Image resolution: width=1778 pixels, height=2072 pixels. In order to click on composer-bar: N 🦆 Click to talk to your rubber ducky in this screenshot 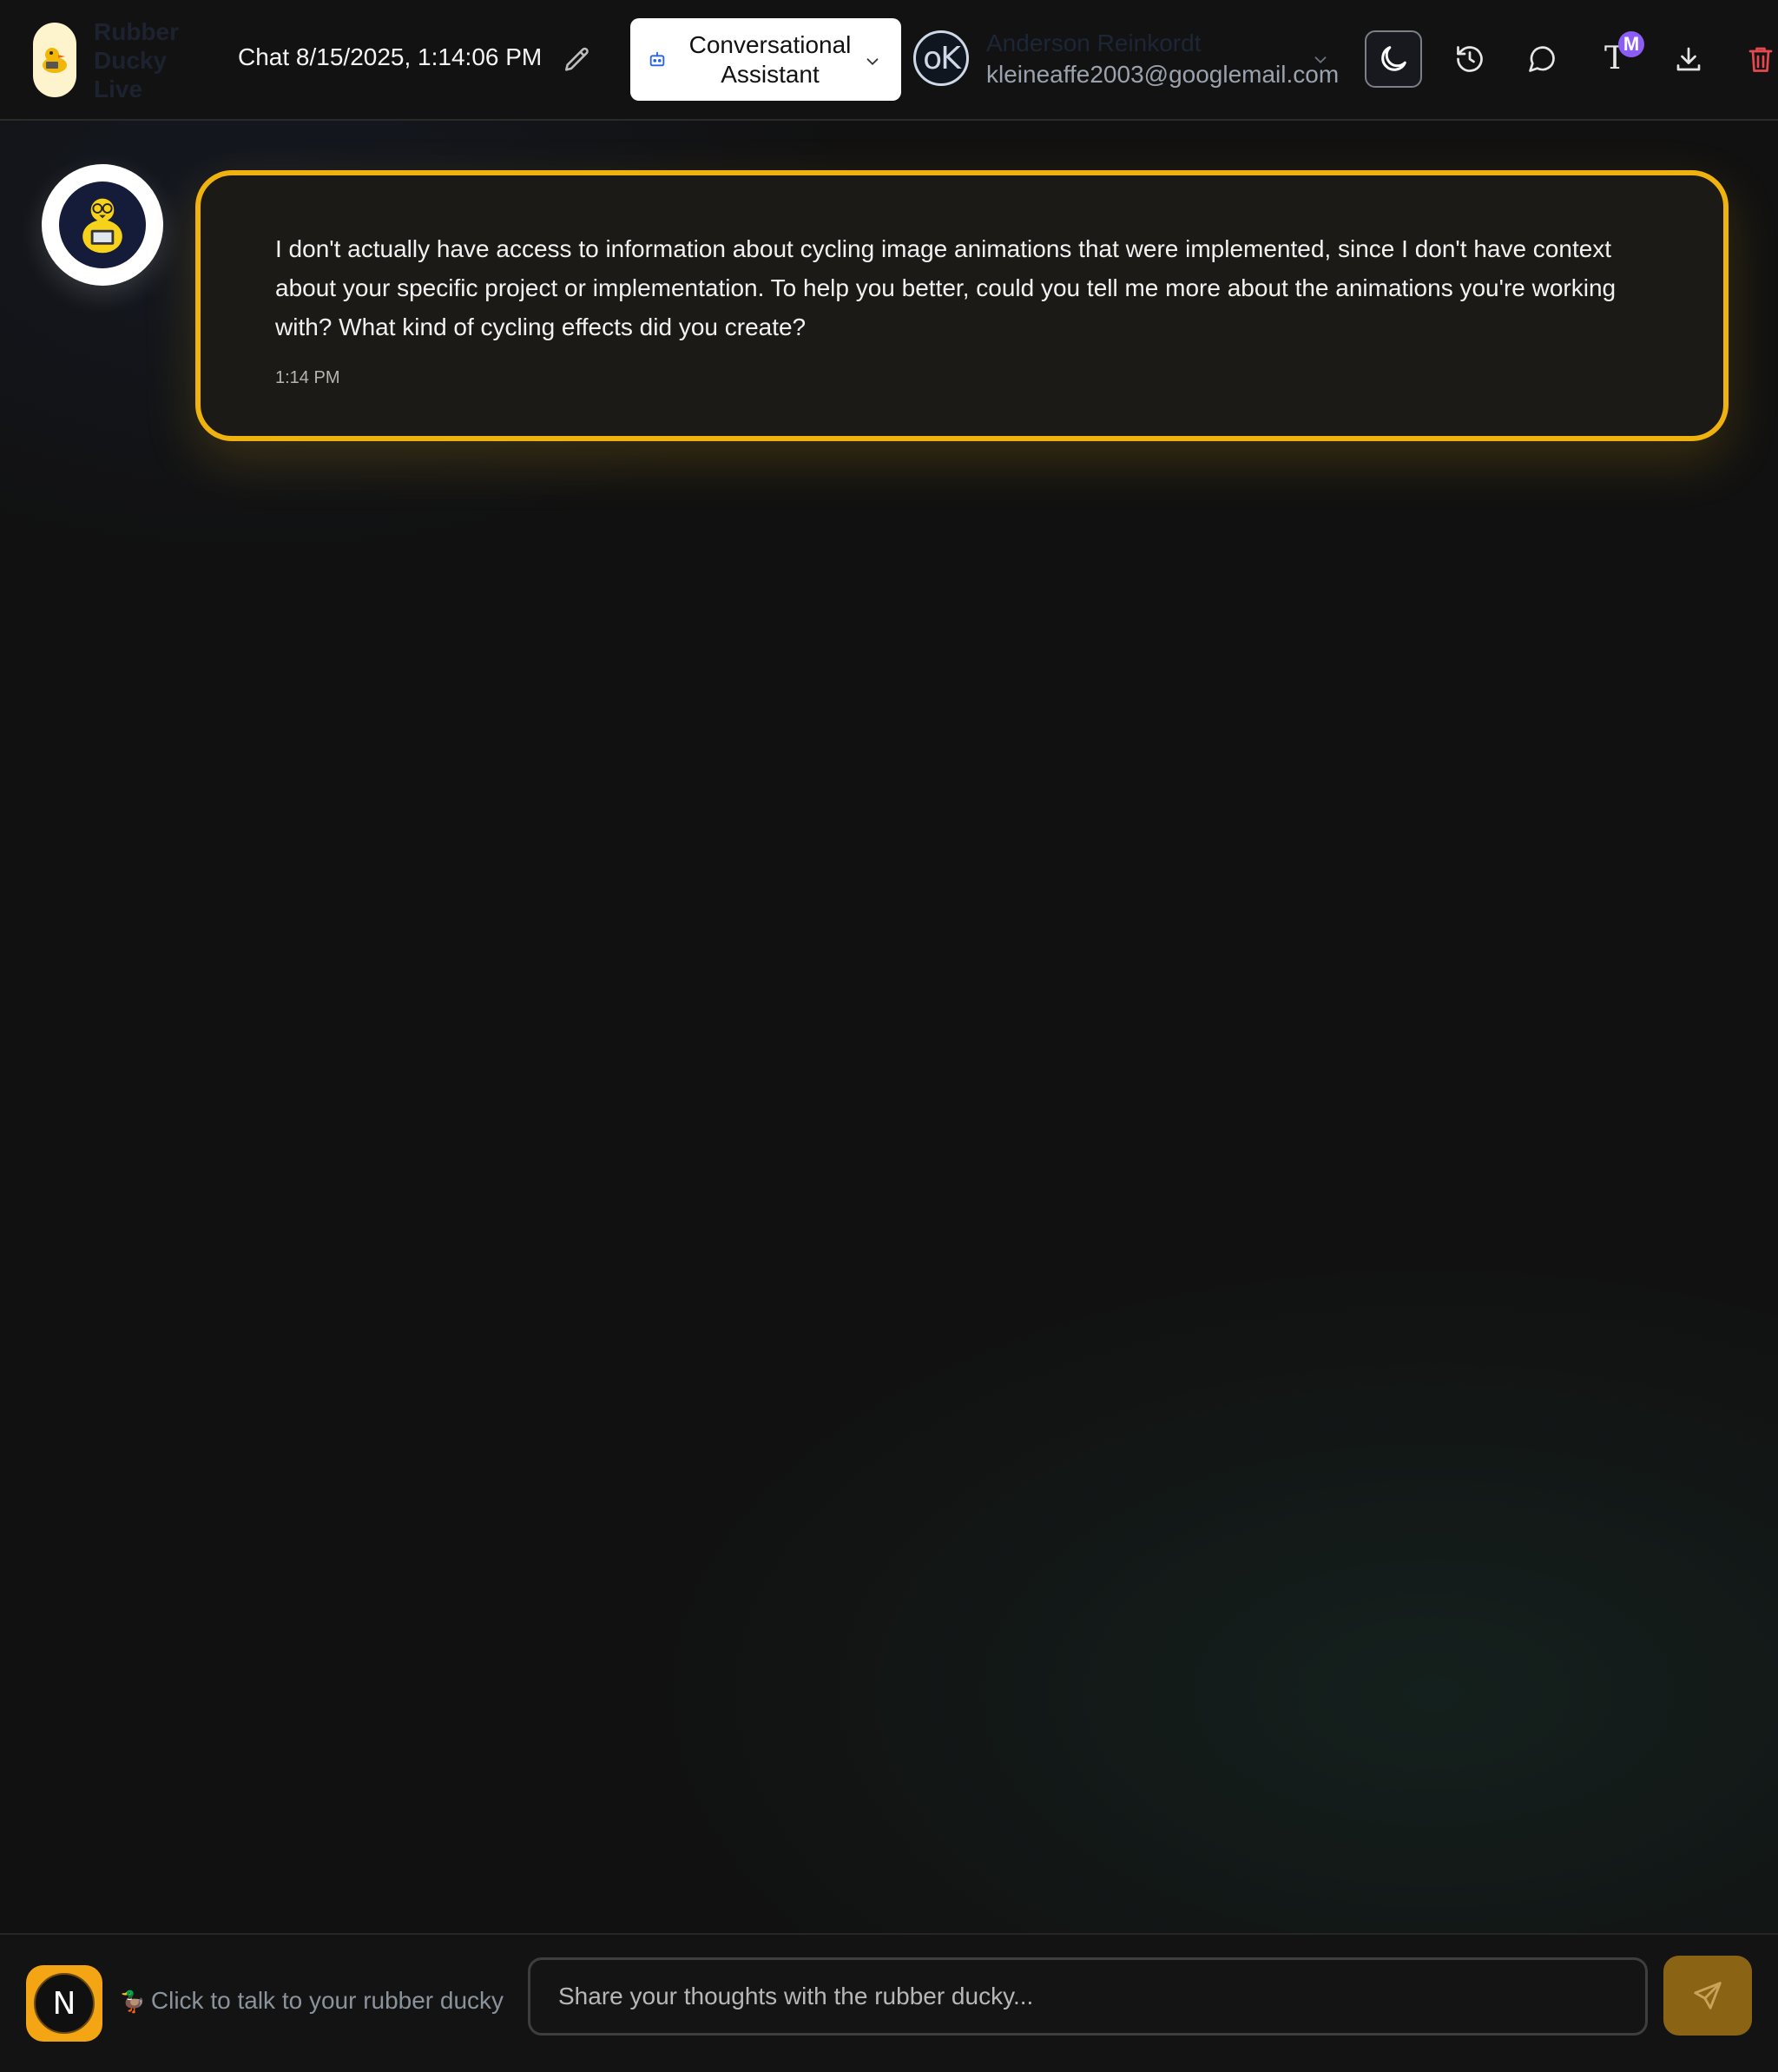, I will do `click(889, 2002)`.